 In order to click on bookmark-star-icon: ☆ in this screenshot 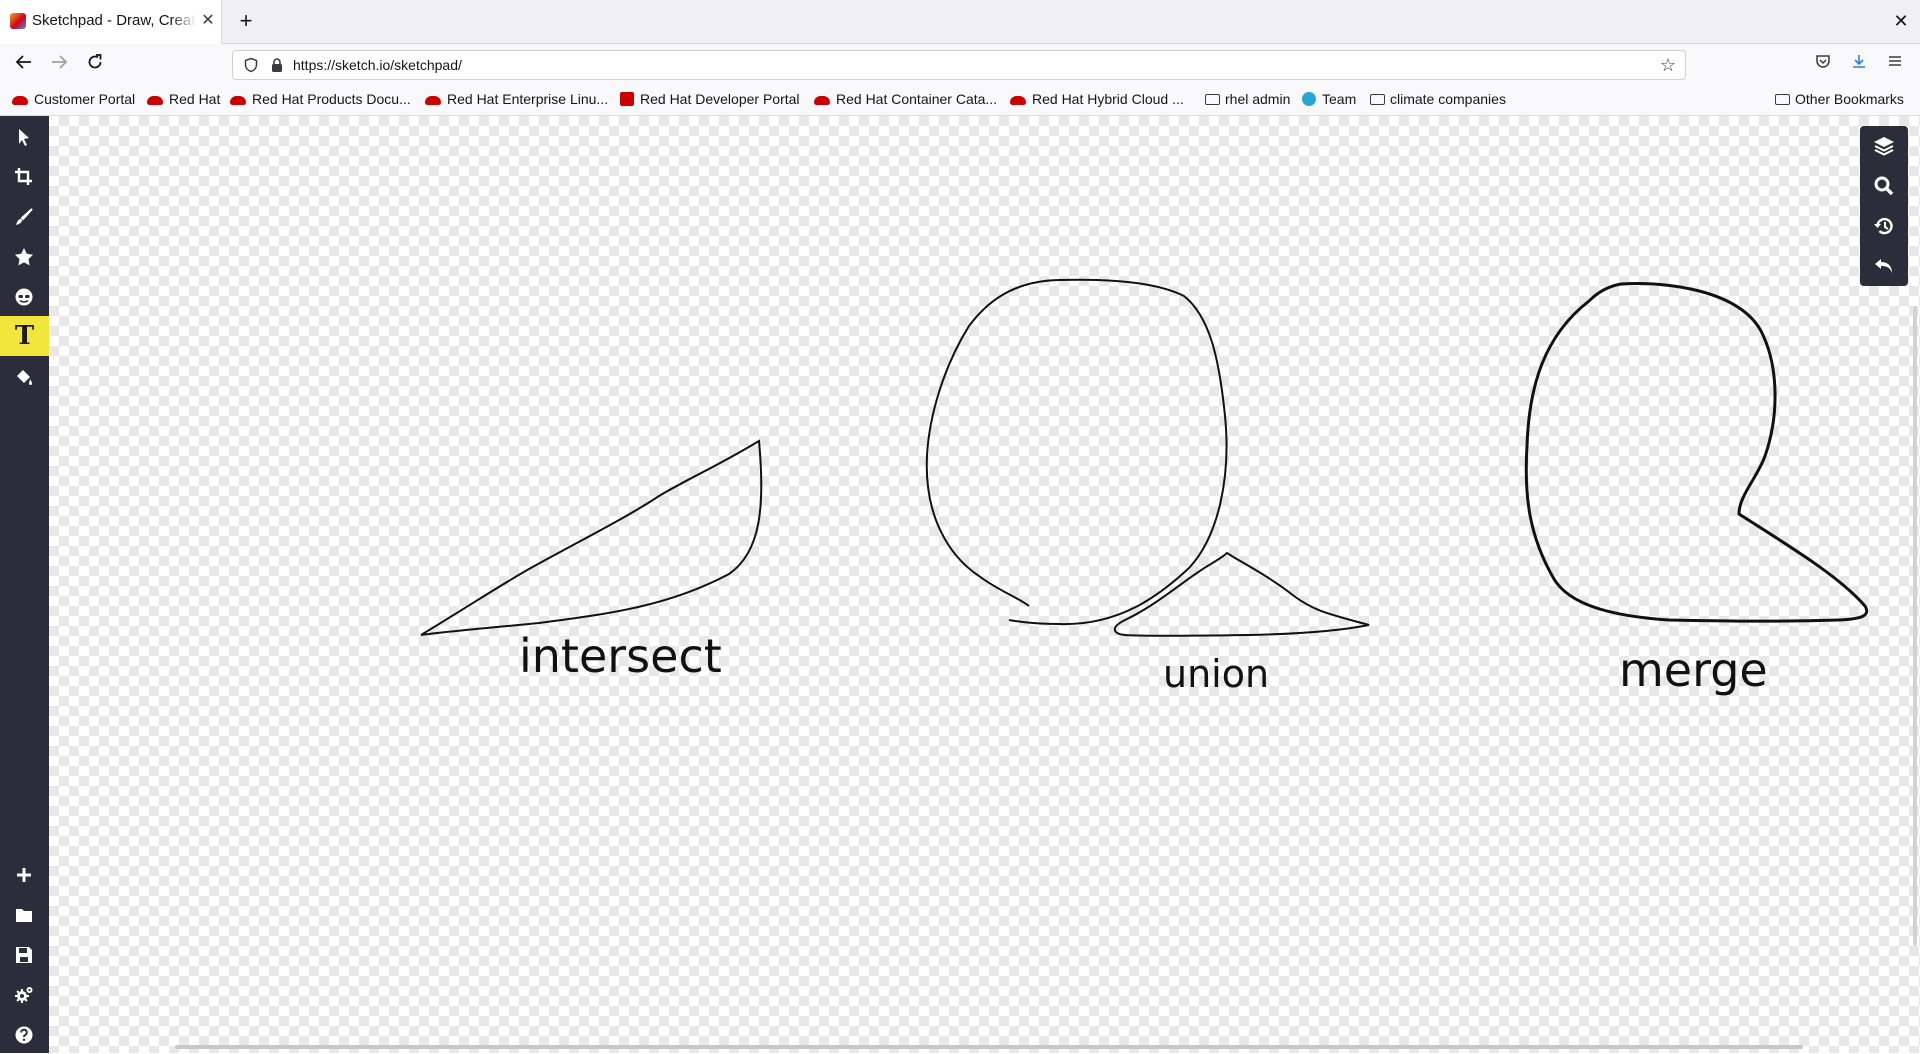, I will do `click(1668, 65)`.